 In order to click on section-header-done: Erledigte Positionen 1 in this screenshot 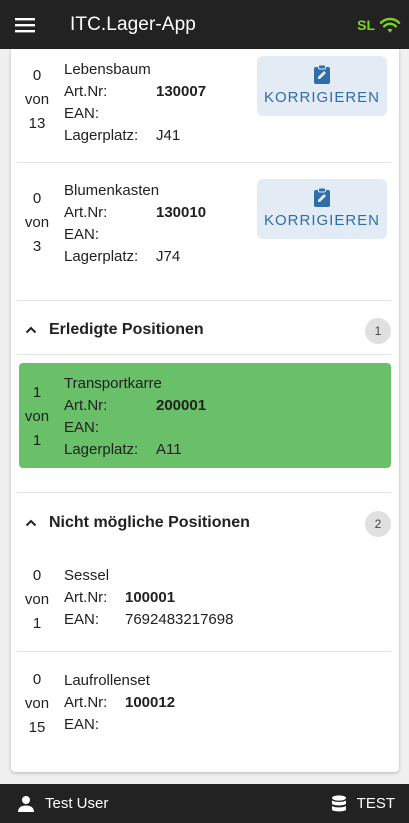, I will do `click(205, 330)`.